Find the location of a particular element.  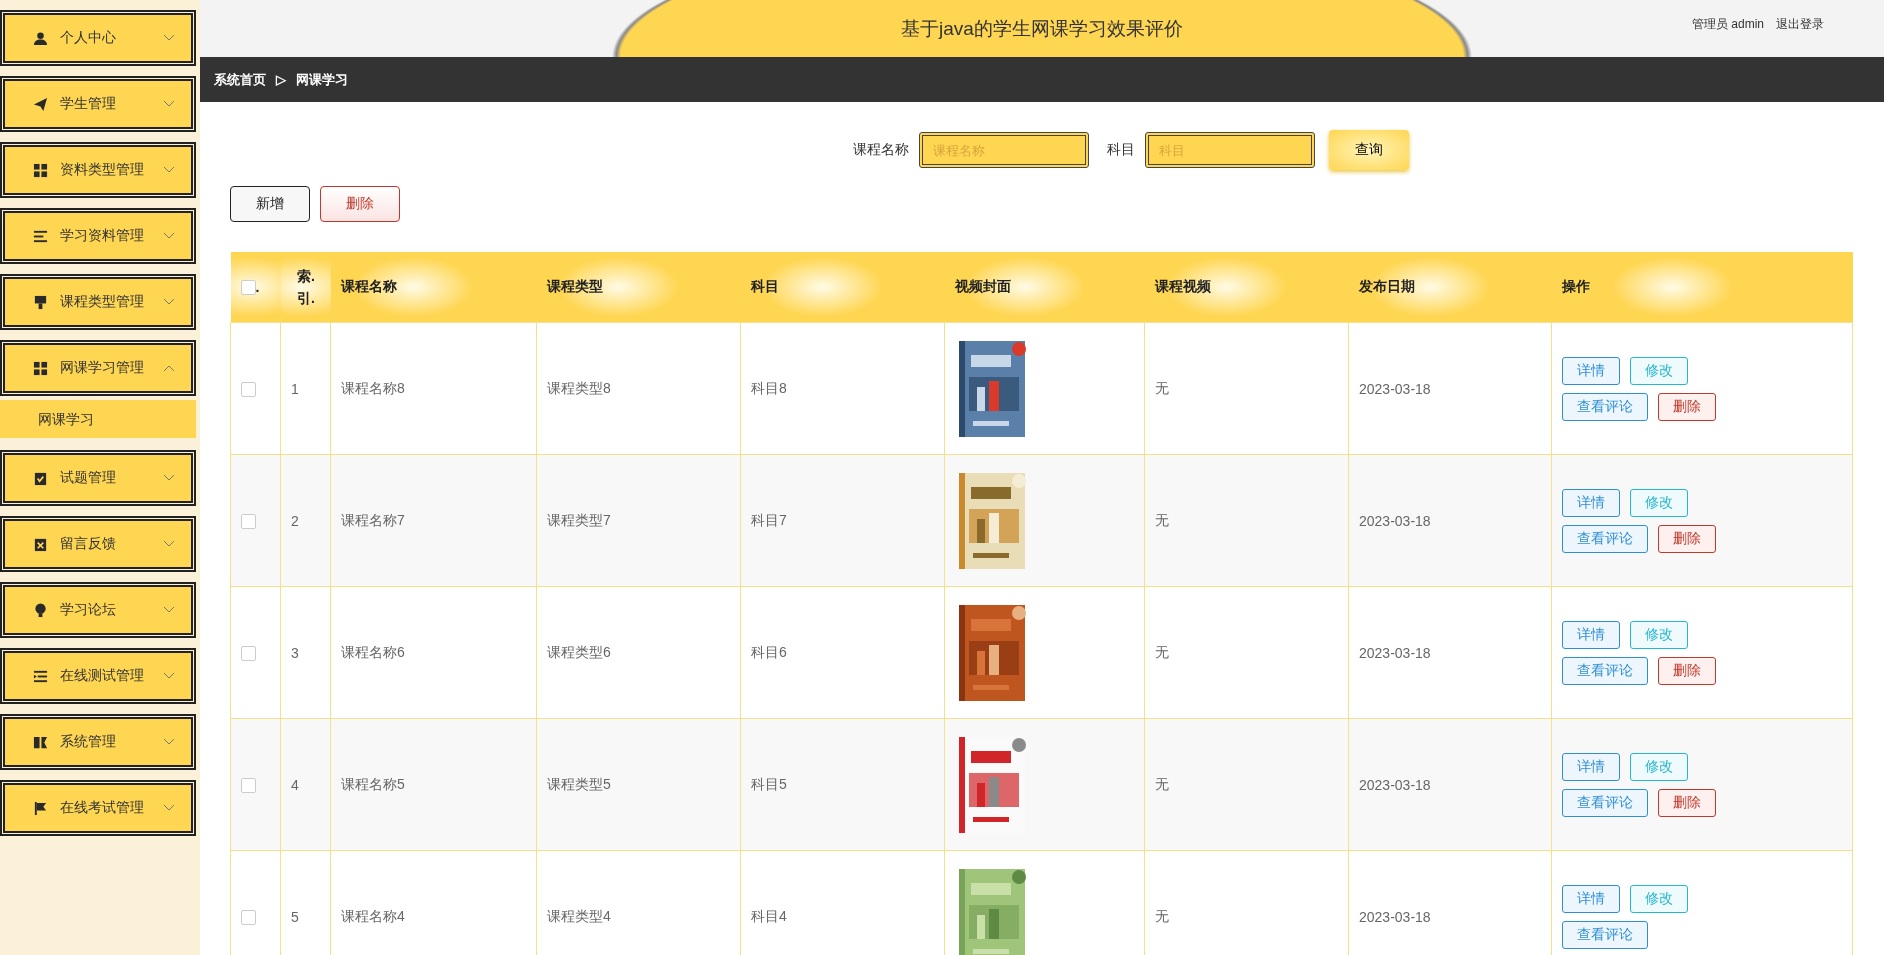

sidebar-menu-item: 个人中心 is located at coordinates (98, 38).